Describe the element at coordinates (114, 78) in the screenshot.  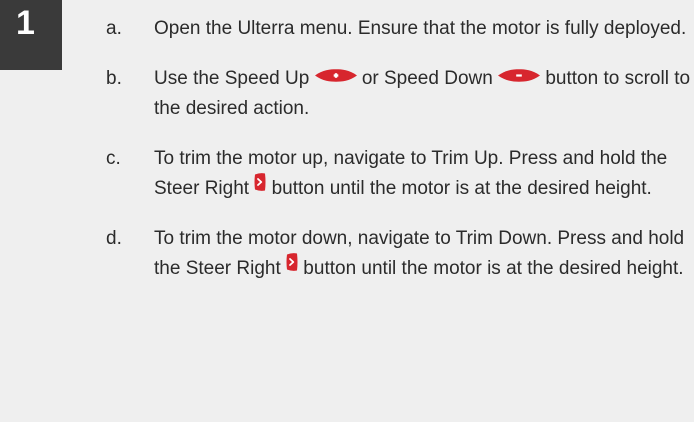
I see `step-b-letter: b.` at that location.